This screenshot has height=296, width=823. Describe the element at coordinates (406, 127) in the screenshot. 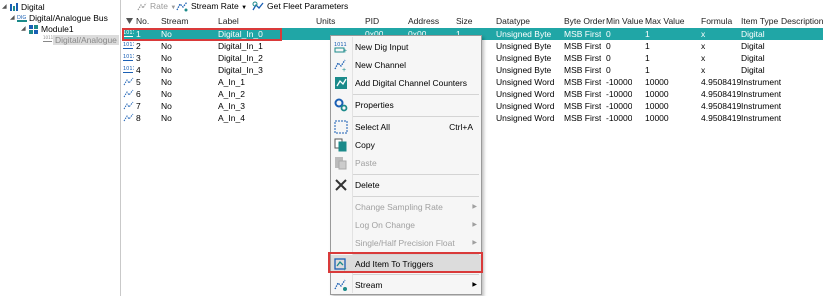

I see `menu-item-select-all: Select All Ctrl+A` at that location.